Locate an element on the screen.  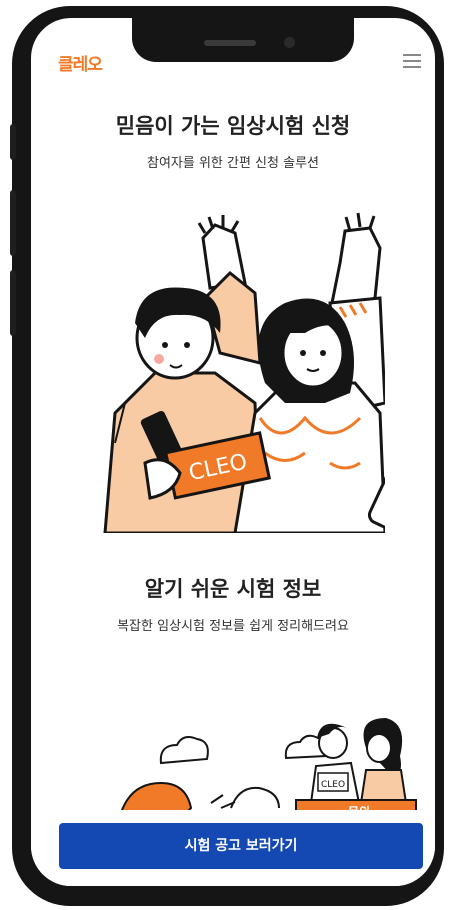
phone-notch is located at coordinates (243, 40).